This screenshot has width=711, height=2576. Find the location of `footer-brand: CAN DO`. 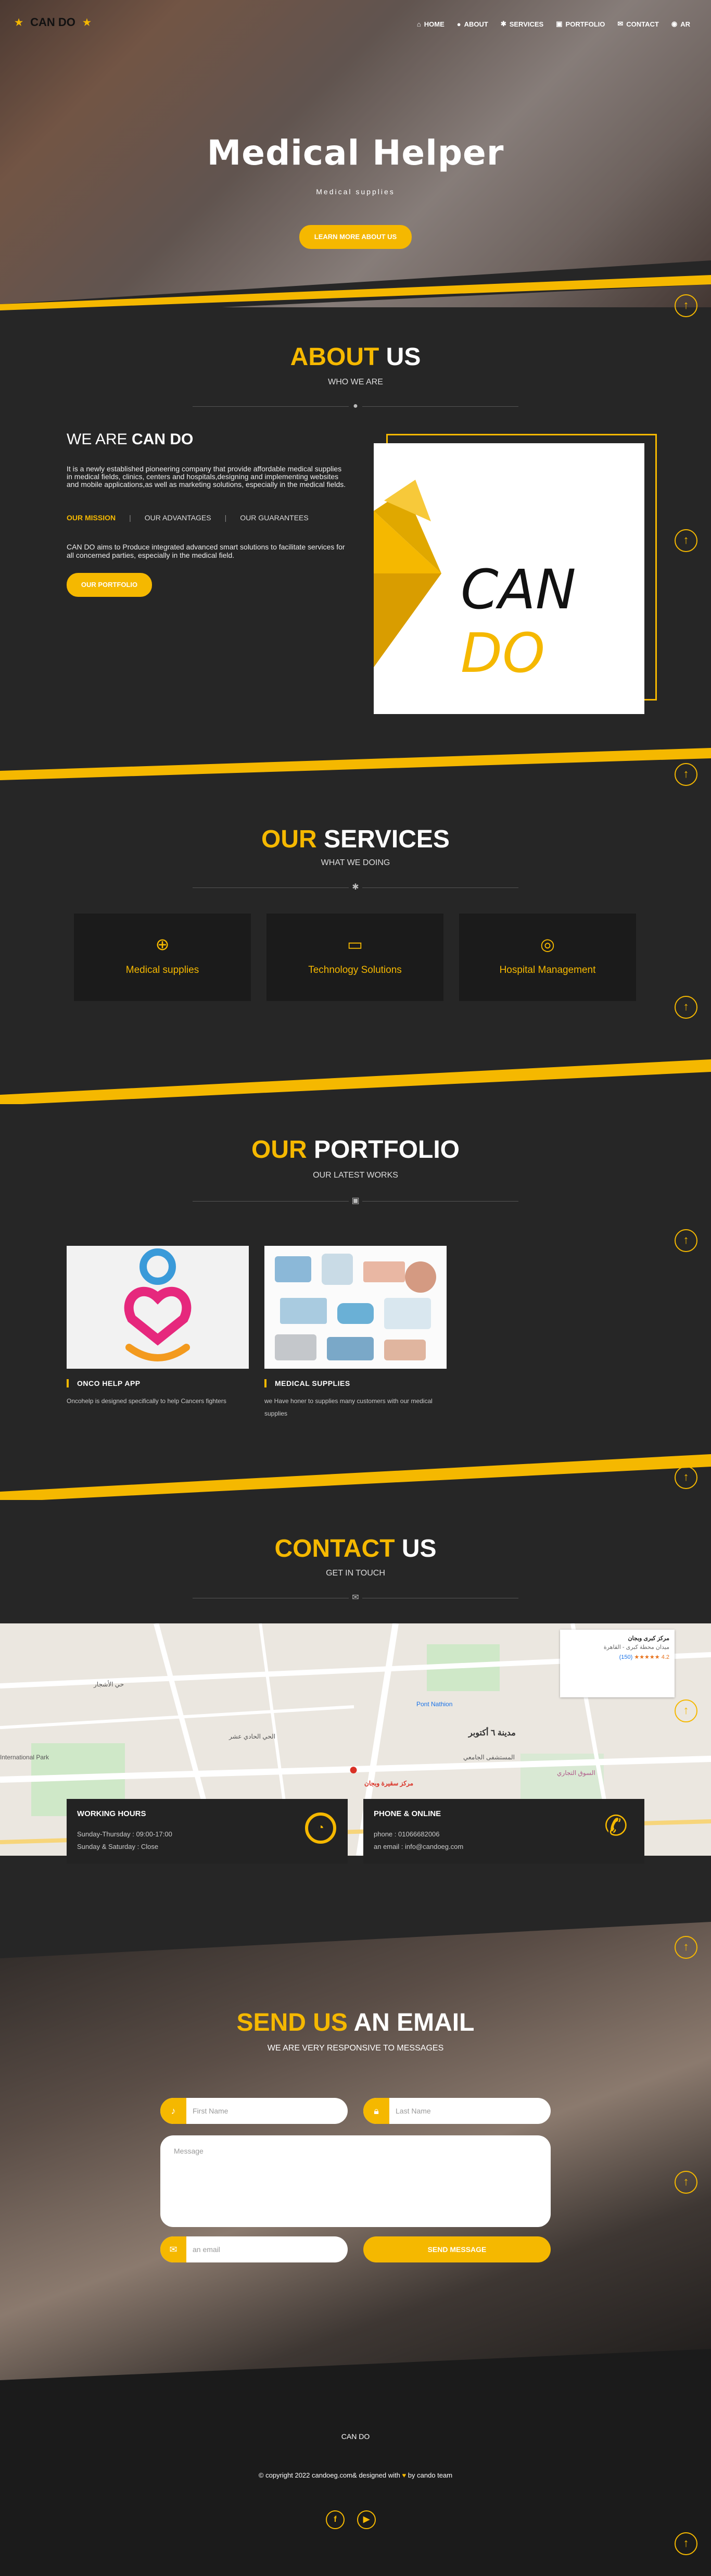

footer-brand: CAN DO is located at coordinates (355, 2436).